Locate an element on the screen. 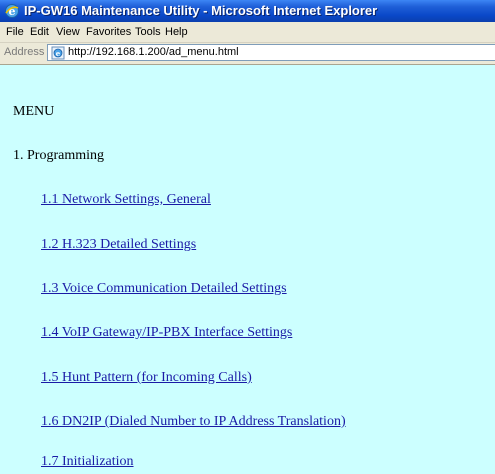 This screenshot has width=495, height=474. link-hunt-pattern: 1.5 Hunt Pattern (for Incoming Calls) is located at coordinates (146, 378).